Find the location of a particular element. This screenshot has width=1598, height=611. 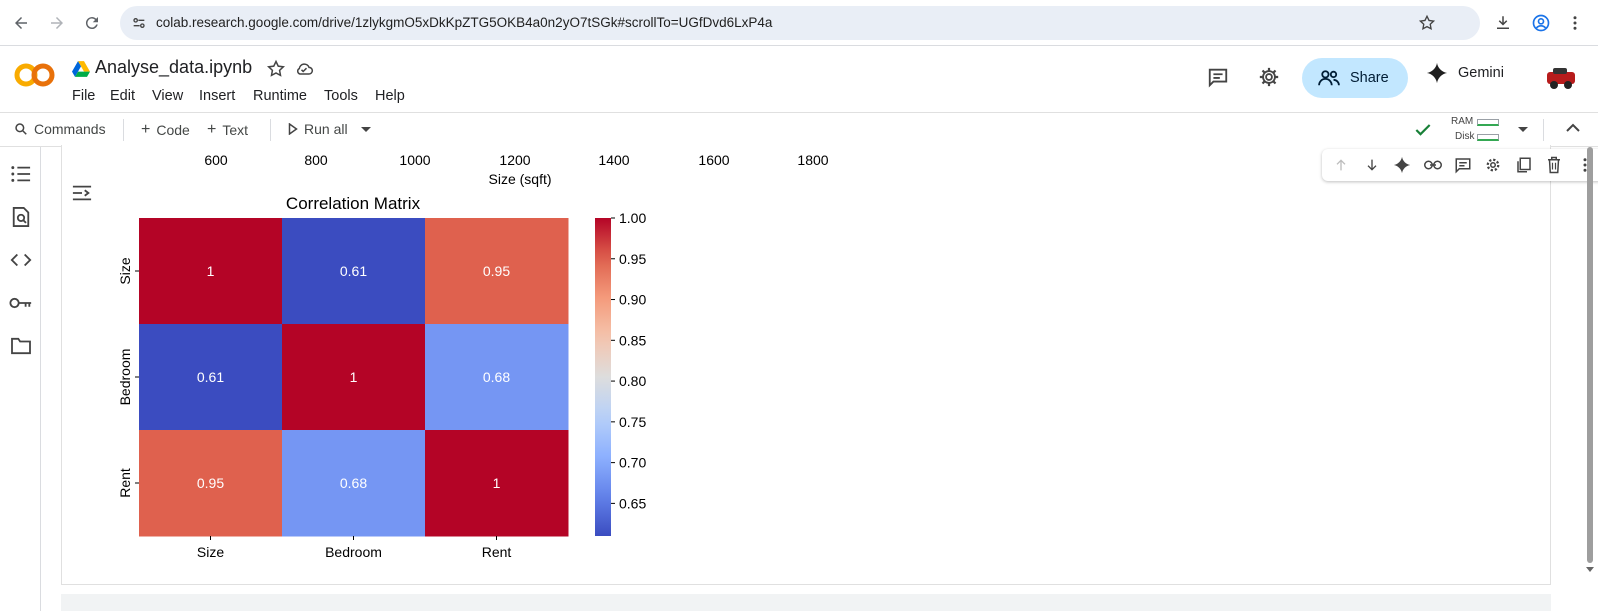

share-button: Share is located at coordinates (1355, 78).